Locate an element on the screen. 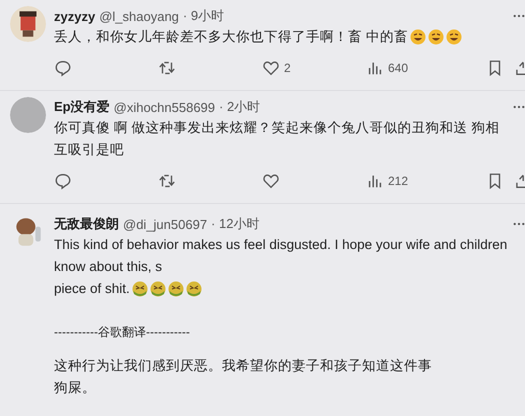 This screenshot has height=416, width=525. reply-text: 丢人，和你女儿年龄差不多大你也下得了手啊！畜 中的畜 is located at coordinates (231, 37).